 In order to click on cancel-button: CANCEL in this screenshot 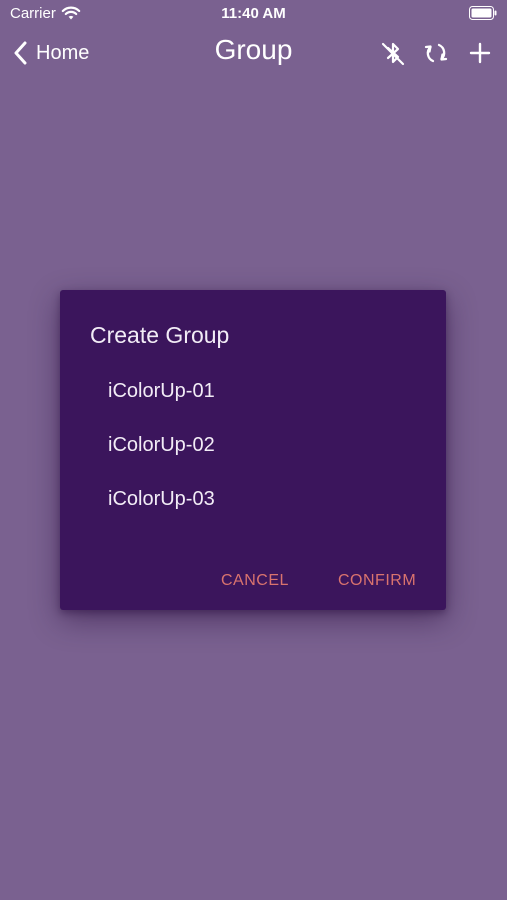, I will do `click(255, 581)`.